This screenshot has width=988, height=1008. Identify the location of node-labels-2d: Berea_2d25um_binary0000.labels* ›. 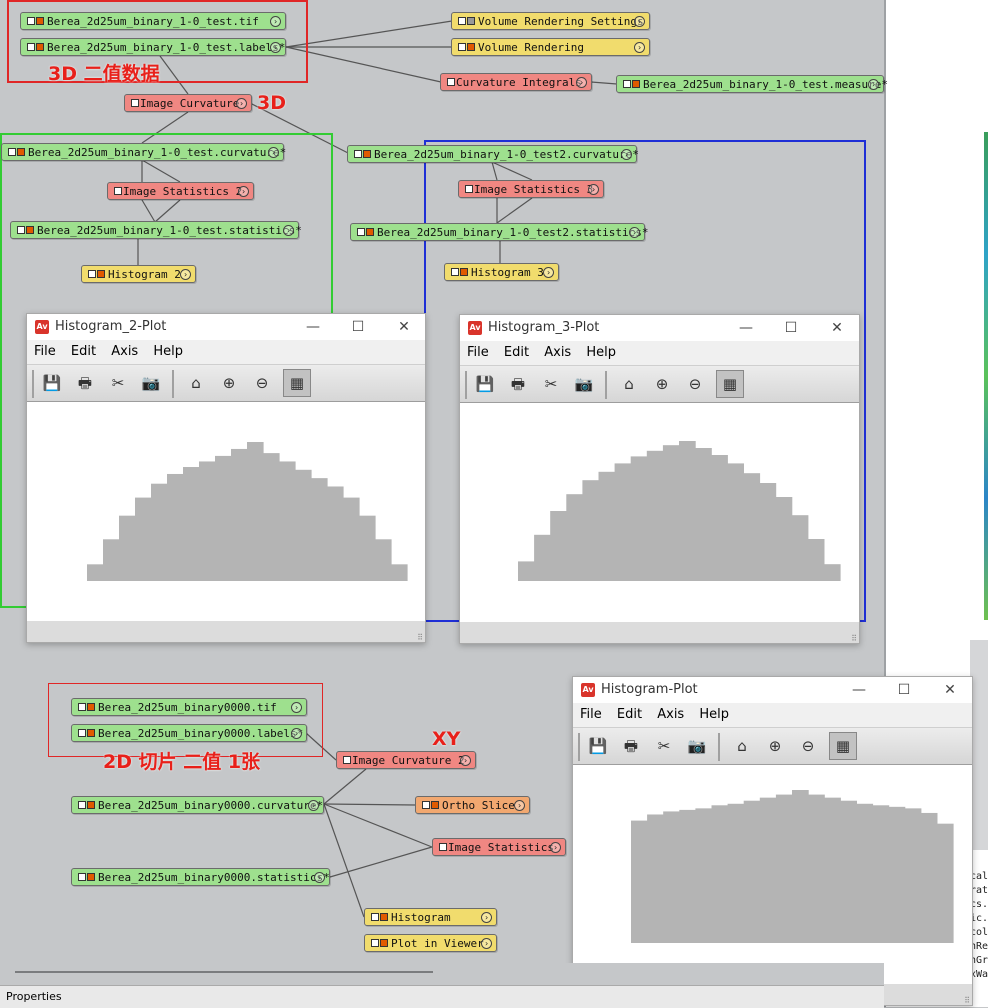
(189, 733).